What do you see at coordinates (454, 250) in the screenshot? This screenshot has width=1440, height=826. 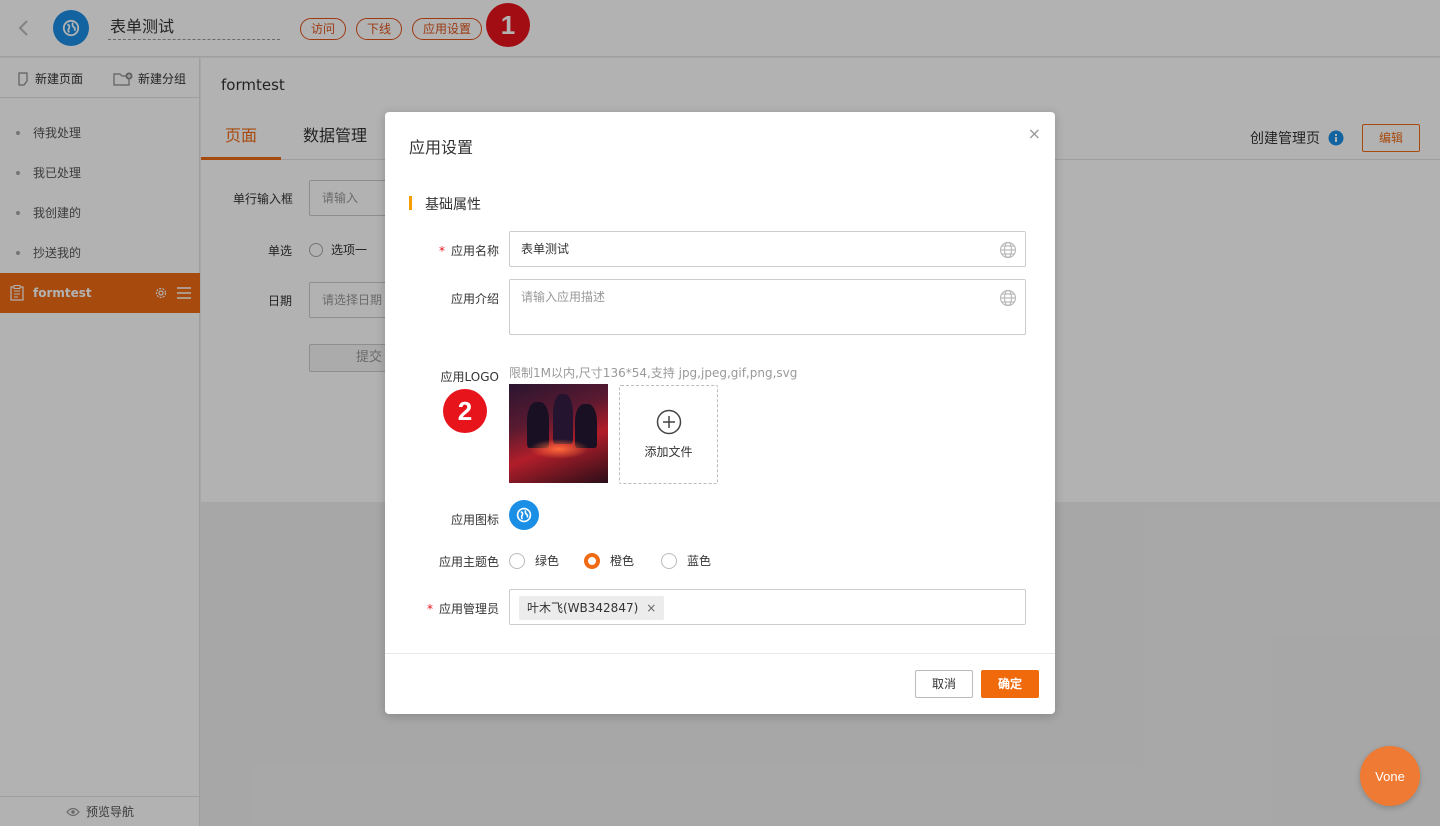 I see `app-name-label: 应用名称` at bounding box center [454, 250].